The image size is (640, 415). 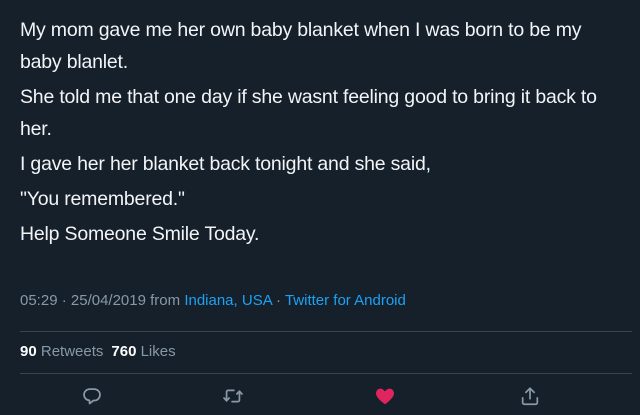 I want to click on tweet-paragraph: Help Someone Smile Today., so click(x=140, y=234).